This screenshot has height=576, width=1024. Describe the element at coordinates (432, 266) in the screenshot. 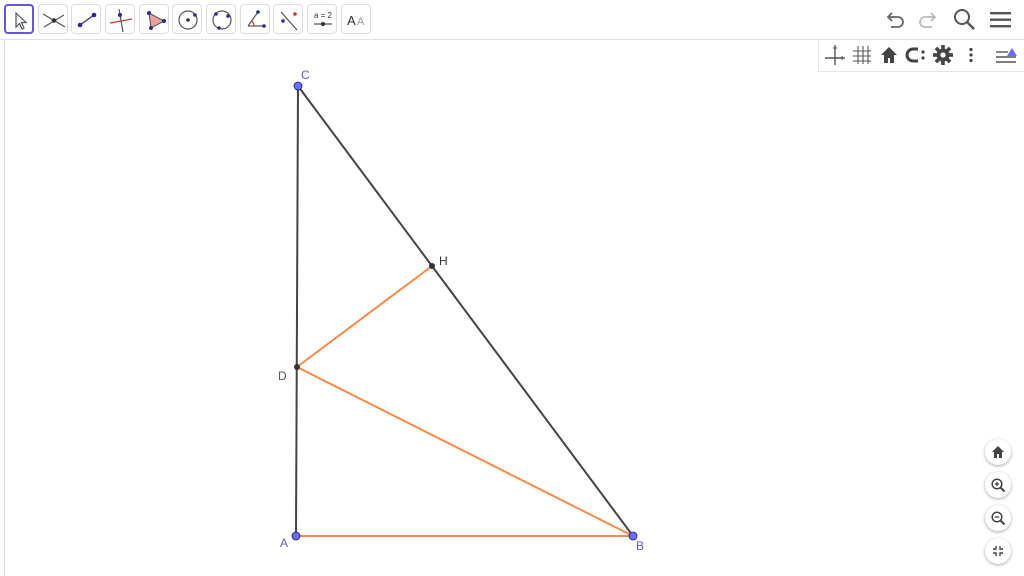

I see `point-h` at that location.